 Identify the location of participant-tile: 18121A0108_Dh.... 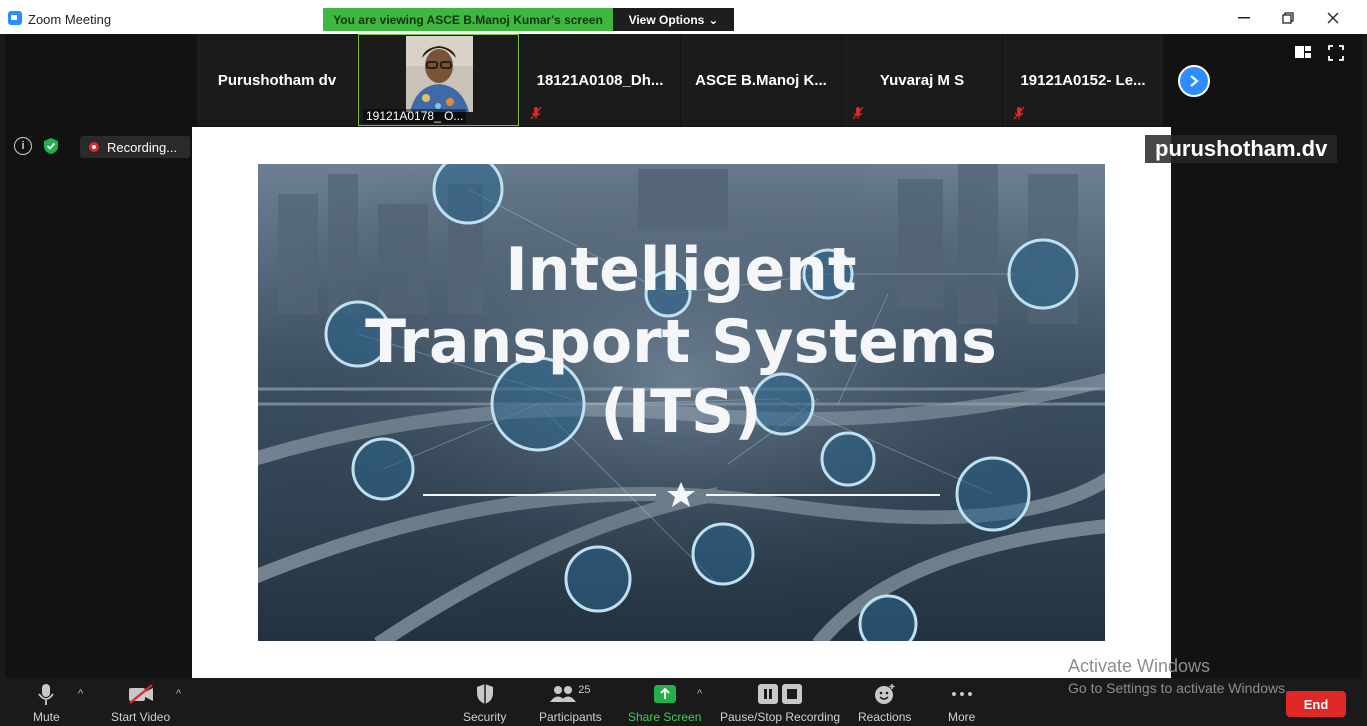
(600, 80).